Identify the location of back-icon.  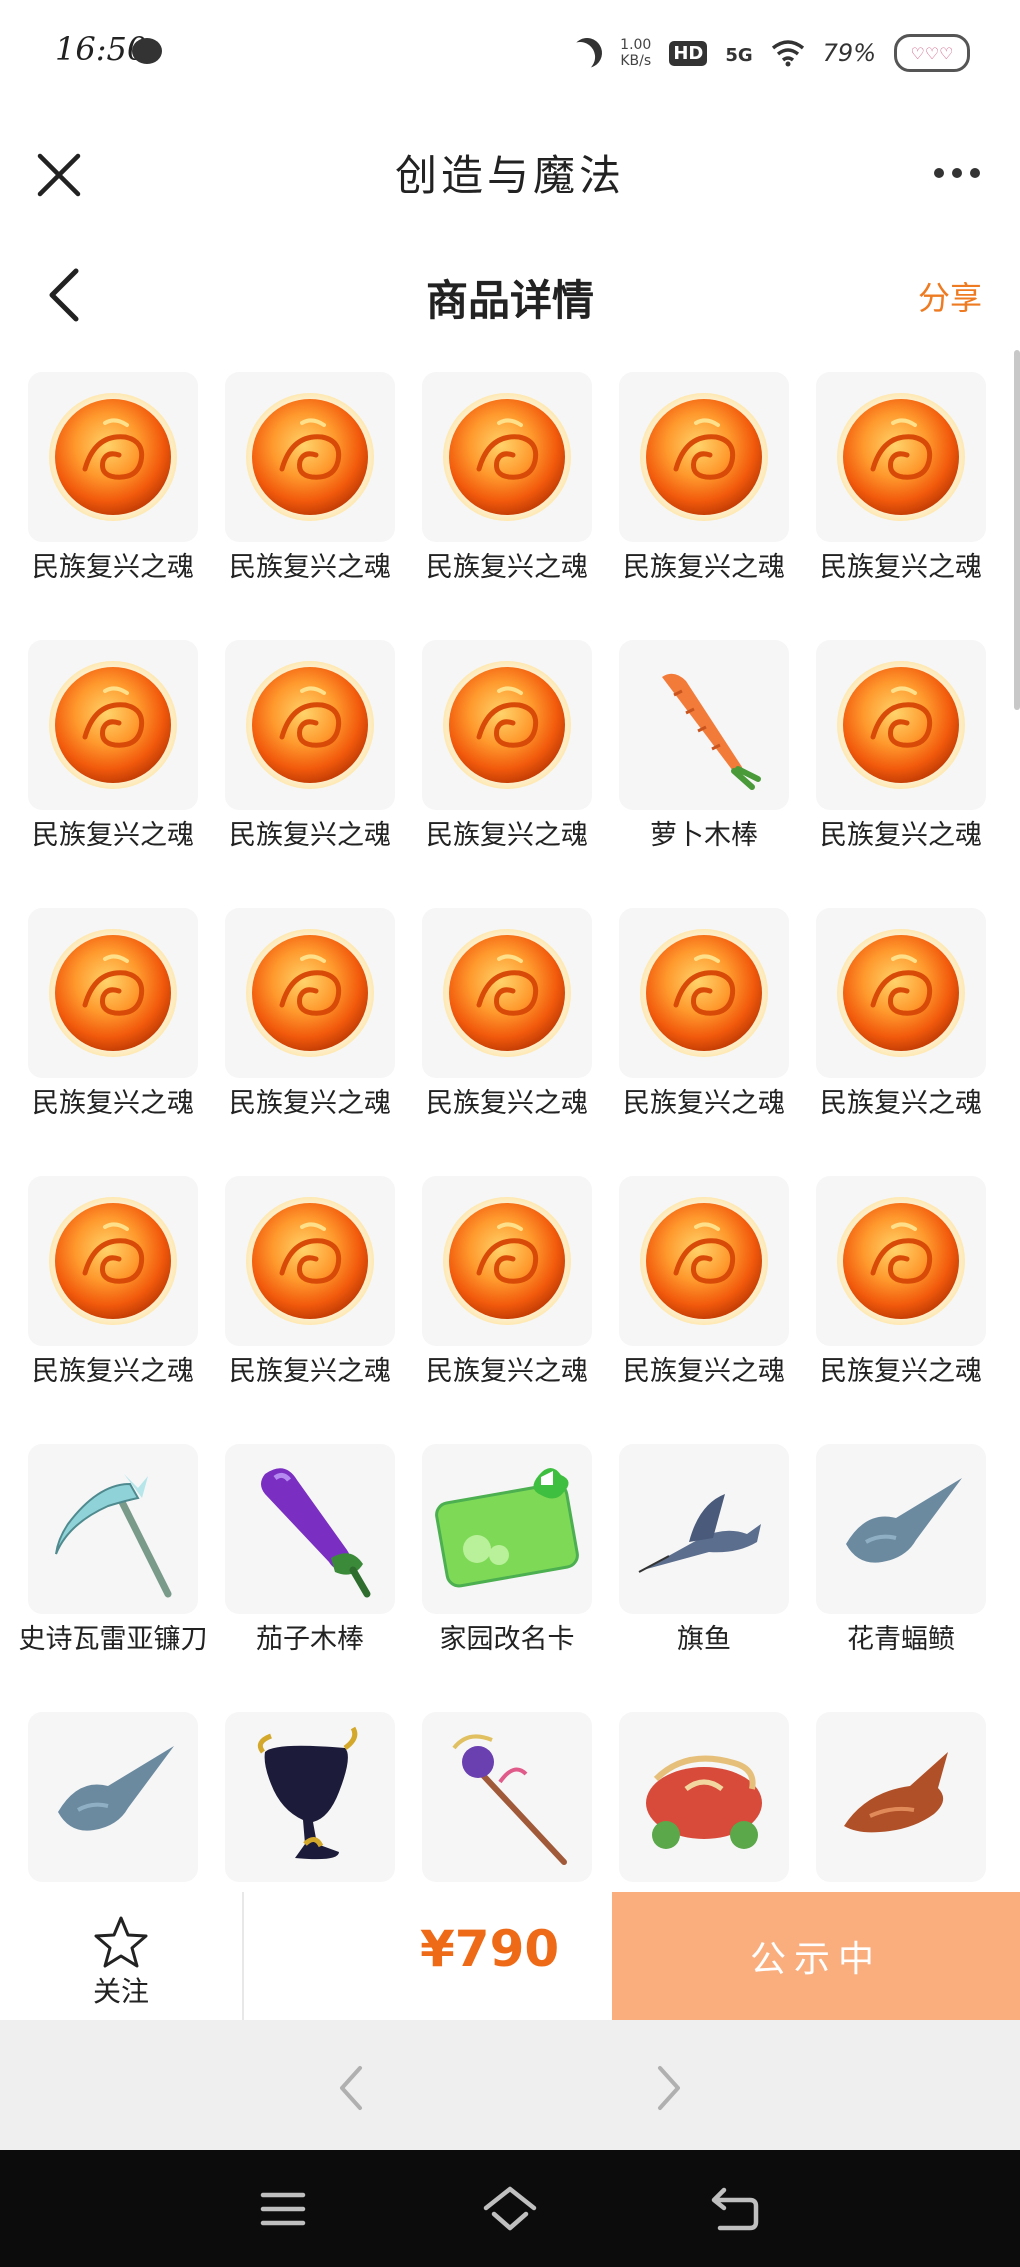
(735, 2209).